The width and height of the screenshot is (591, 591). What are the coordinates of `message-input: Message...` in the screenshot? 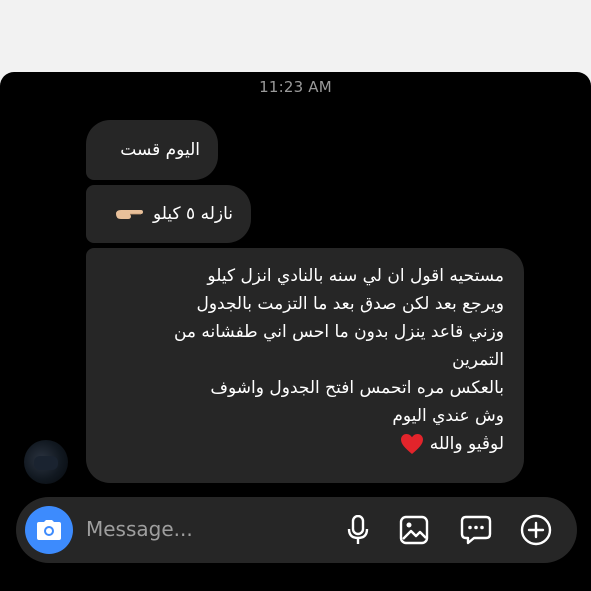 It's located at (139, 529).